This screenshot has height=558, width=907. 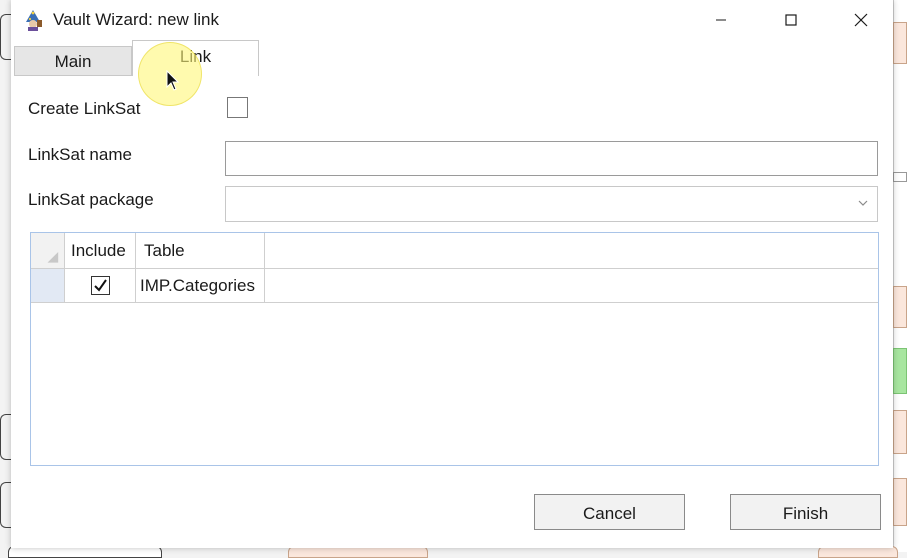 I want to click on window-title: Vault Wizard: new link, so click(x=136, y=19).